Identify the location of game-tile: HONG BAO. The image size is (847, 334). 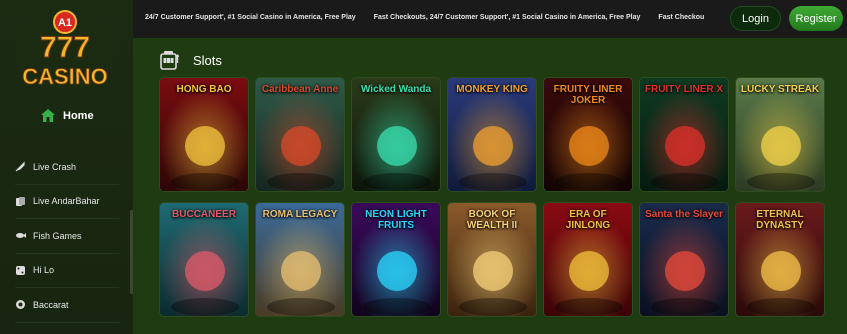
(204, 134).